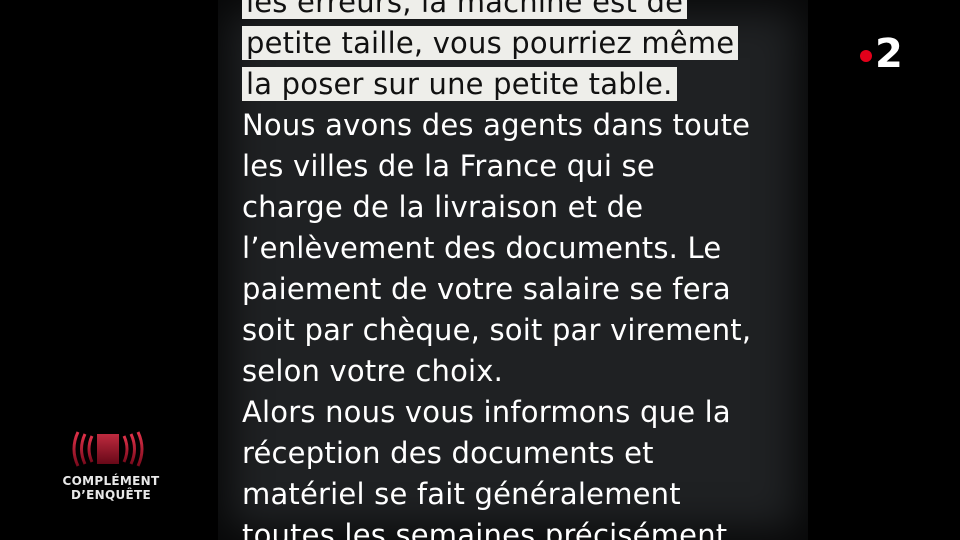 The height and width of the screenshot is (540, 960). Describe the element at coordinates (889, 54) in the screenshot. I see `channel-number: 2` at that location.